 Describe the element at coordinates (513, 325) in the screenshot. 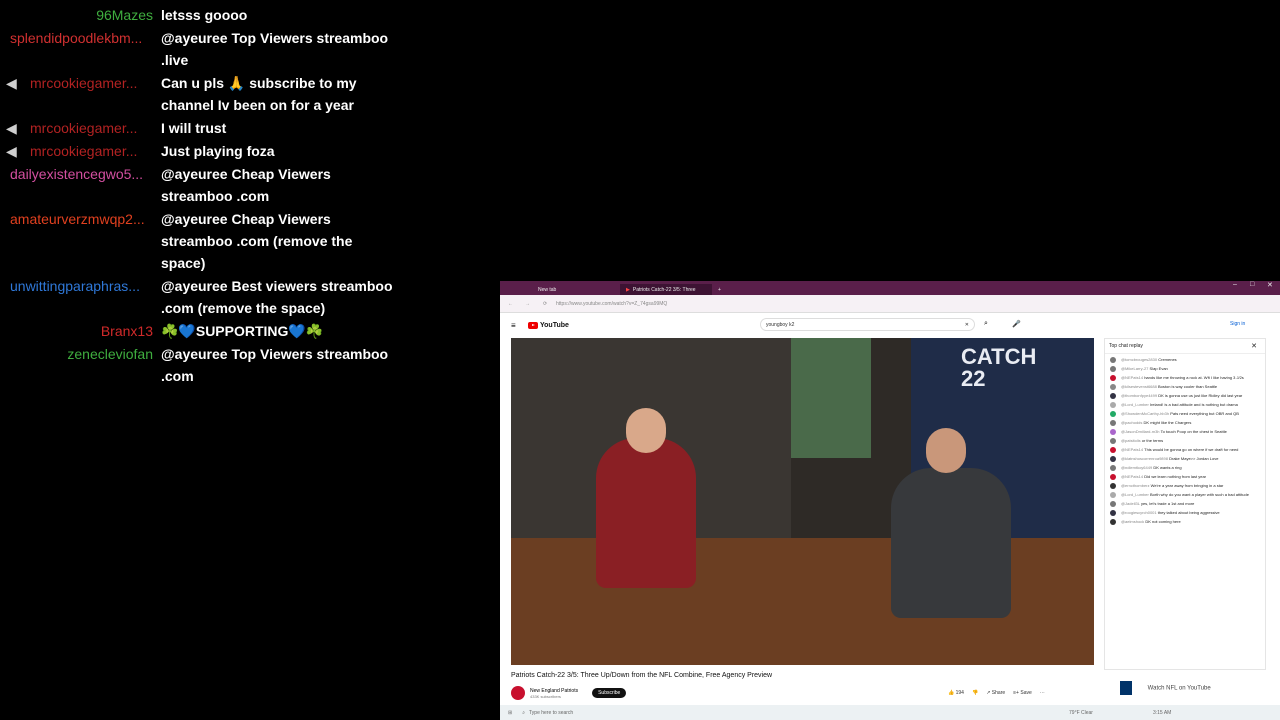

I see `menu-icon: ≡` at that location.